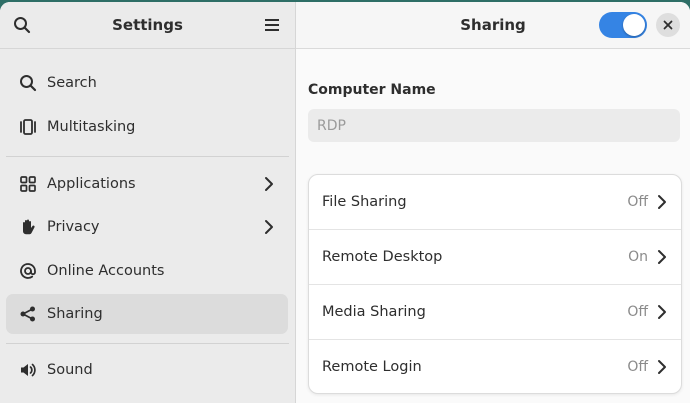 Image resolution: width=690 pixels, height=403 pixels. I want to click on computer-name-field, so click(494, 125).